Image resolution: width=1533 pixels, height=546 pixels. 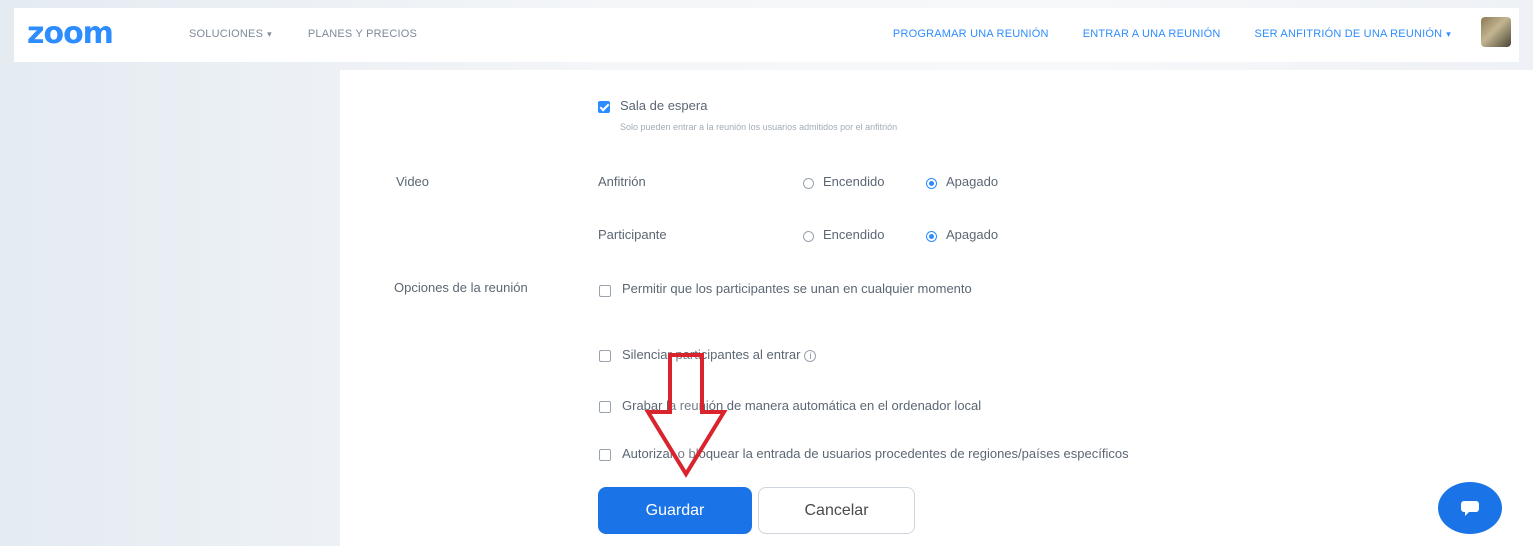 I want to click on meeting-options-label: Opciones de la reunión, so click(x=461, y=287).